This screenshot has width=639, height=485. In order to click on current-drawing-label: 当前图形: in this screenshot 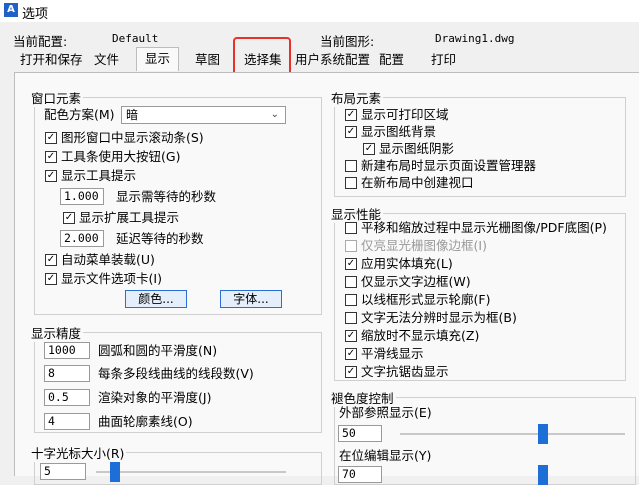, I will do `click(347, 41)`.